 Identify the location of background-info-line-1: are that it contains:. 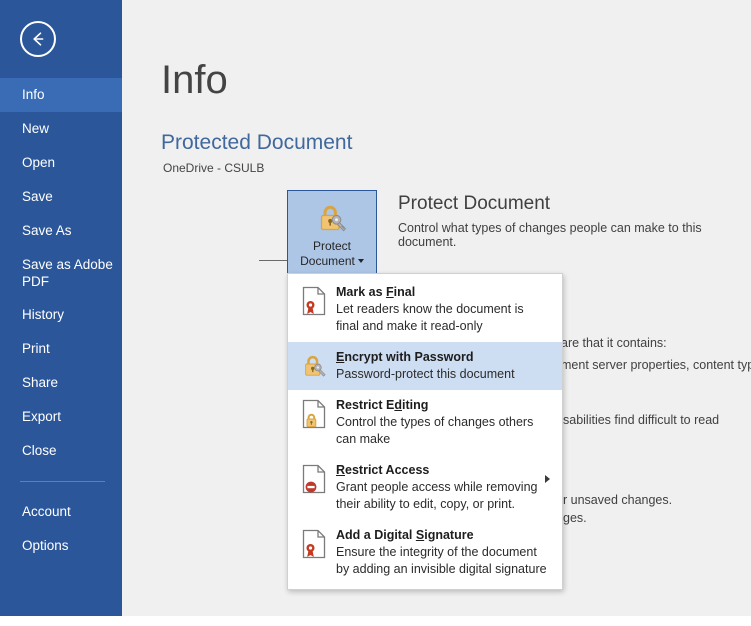
(614, 343).